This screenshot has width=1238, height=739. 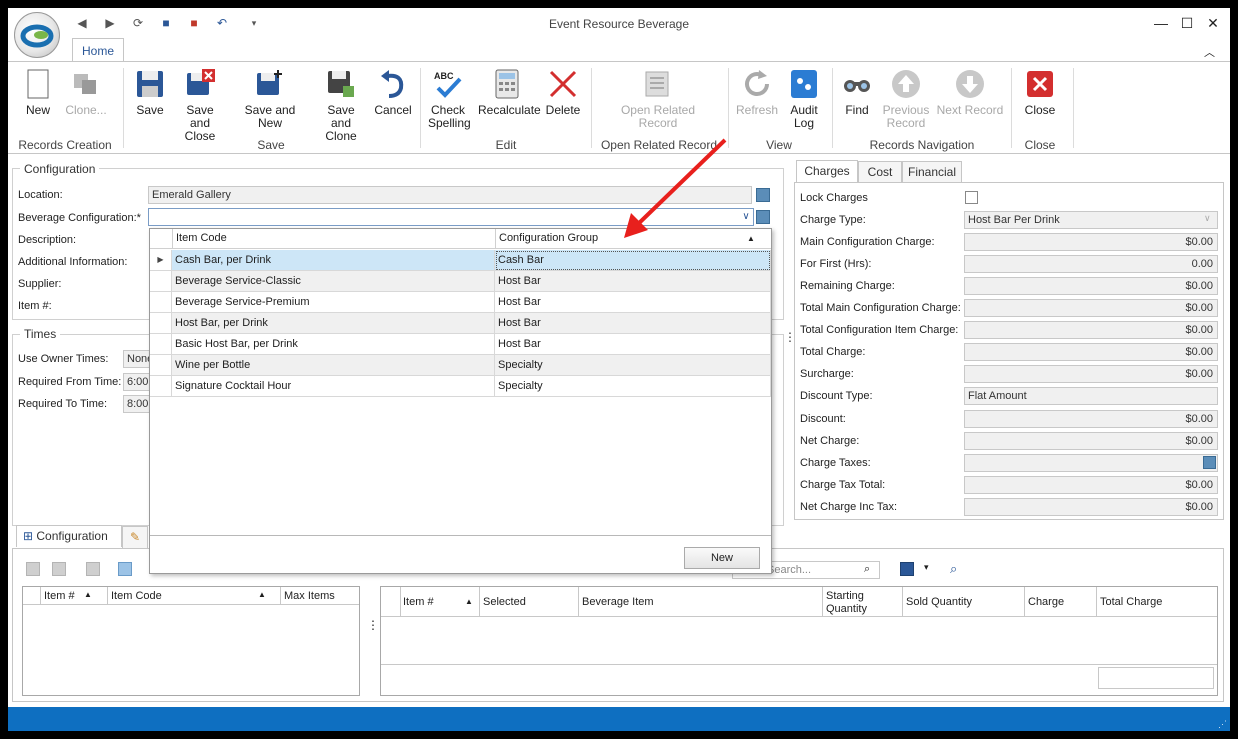 I want to click on charge-label: Remaining Charge:, so click(x=847, y=286).